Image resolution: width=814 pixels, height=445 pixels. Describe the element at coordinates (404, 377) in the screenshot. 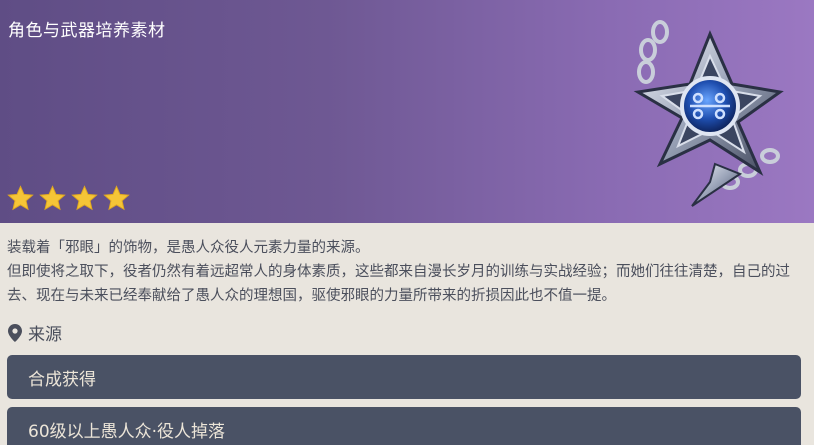

I see `source-item-crafting: 合成获得` at that location.